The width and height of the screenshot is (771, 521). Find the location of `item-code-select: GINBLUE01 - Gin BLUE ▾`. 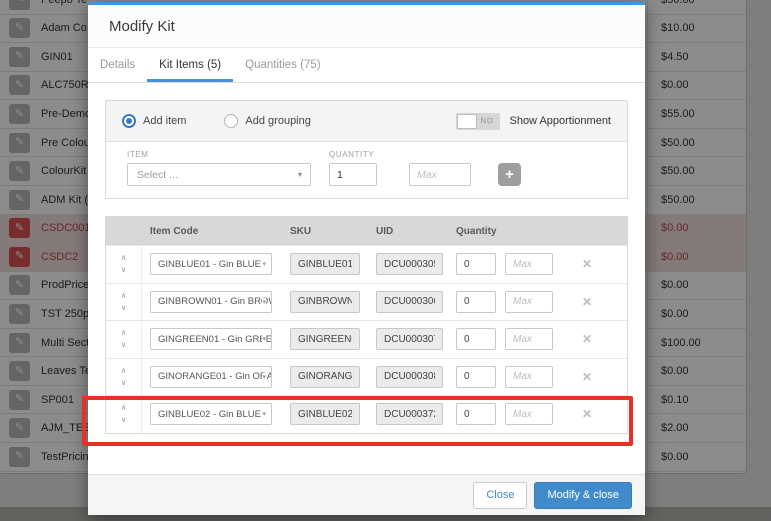

item-code-select: GINBLUE01 - Gin BLUE ▾ is located at coordinates (211, 264).